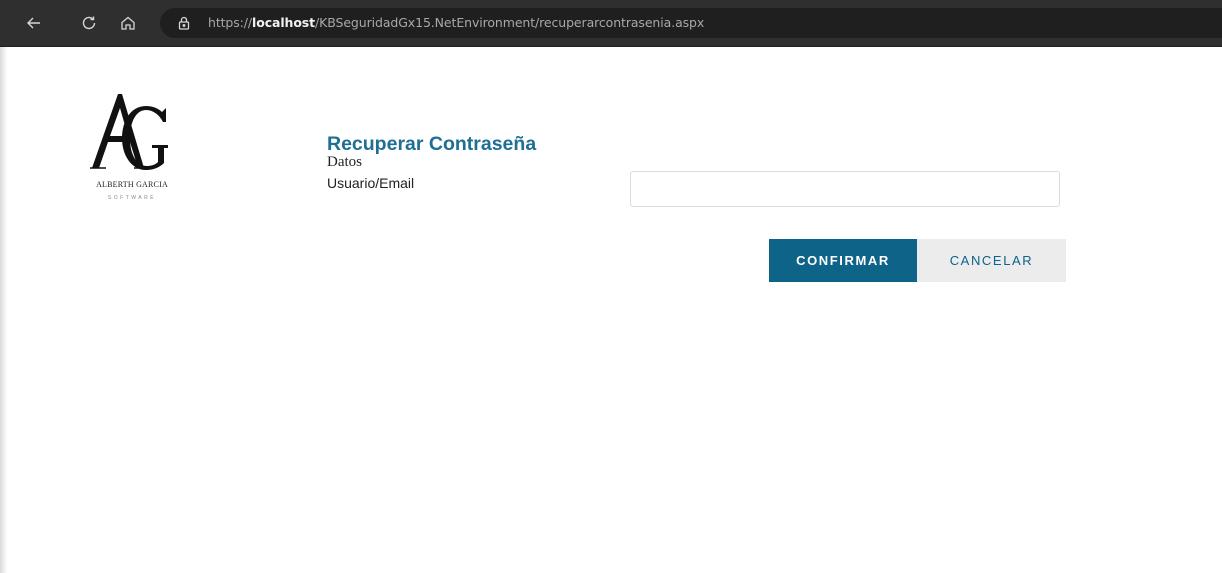  I want to click on page-left-shadow, so click(4, 310).